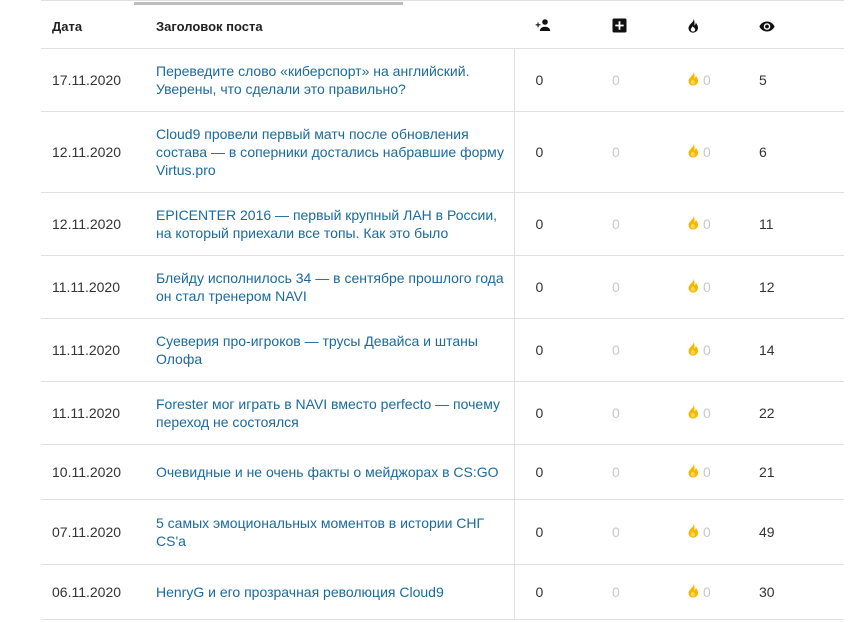  Describe the element at coordinates (792, 80) in the screenshot. I see `views-count: 5` at that location.